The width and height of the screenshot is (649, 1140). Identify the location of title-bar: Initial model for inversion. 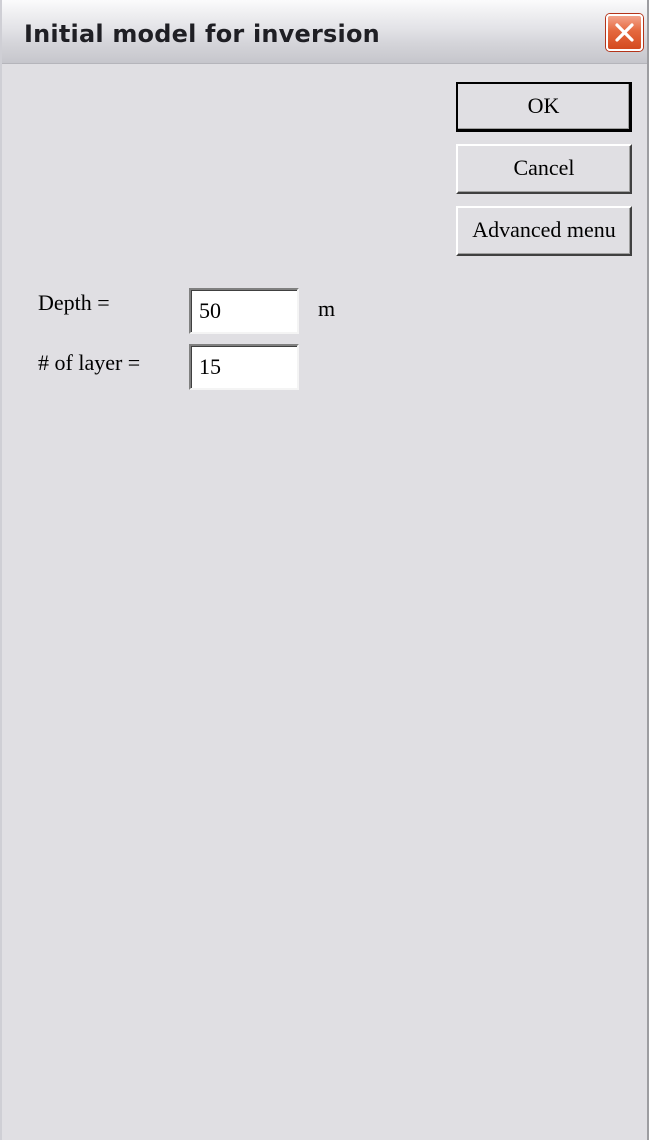
(324, 32).